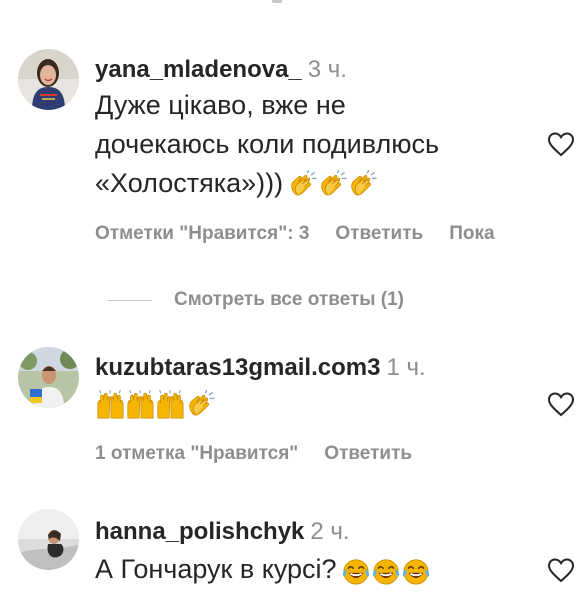  What do you see at coordinates (327, 69) in the screenshot?
I see `timestamp: 3 ч.` at bounding box center [327, 69].